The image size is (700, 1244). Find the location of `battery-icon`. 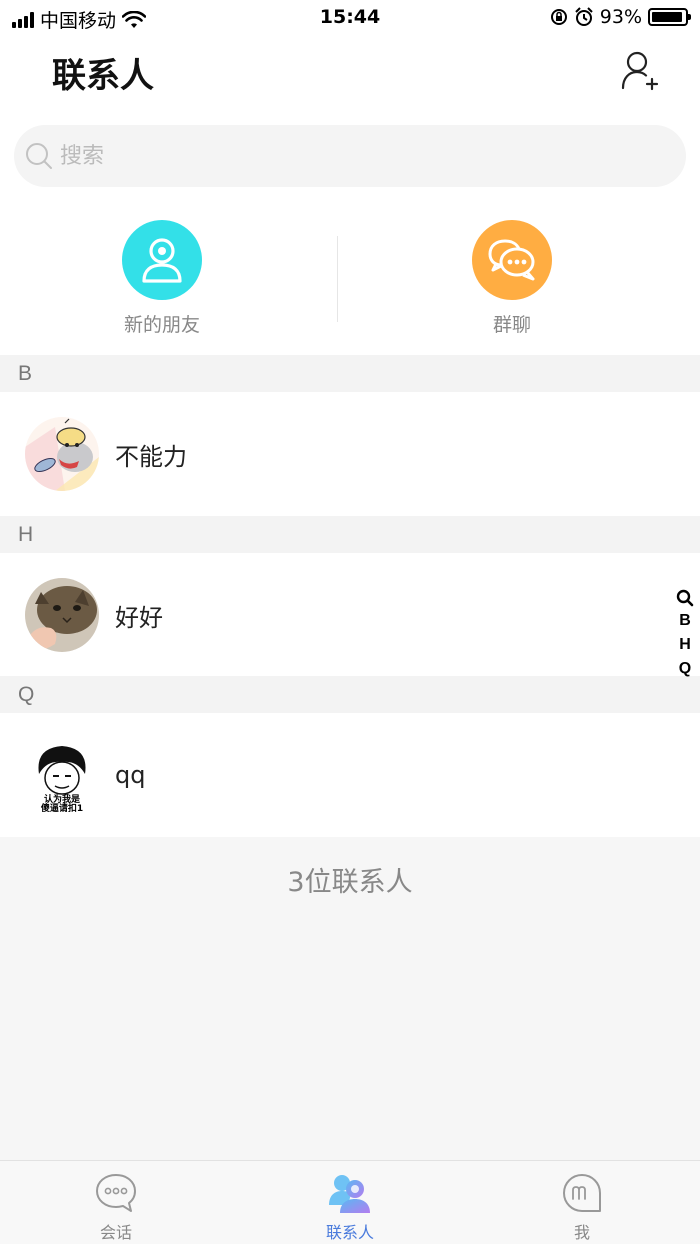

battery-icon is located at coordinates (669, 17).